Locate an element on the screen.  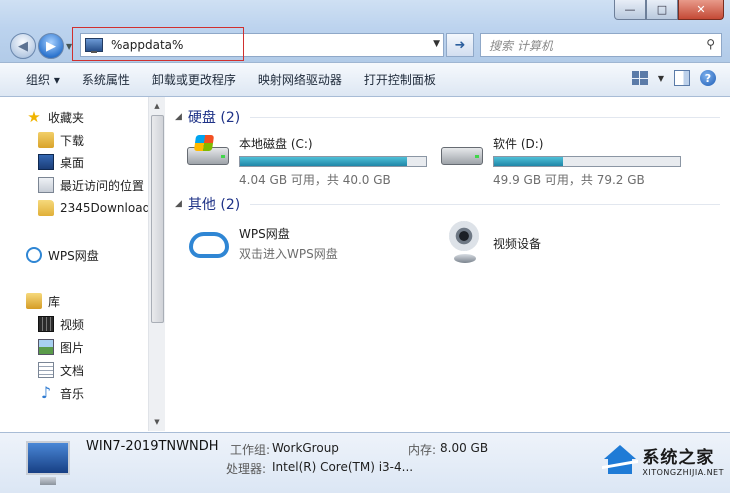
group-title: 硬盘 (2) is located at coordinates (214, 118).